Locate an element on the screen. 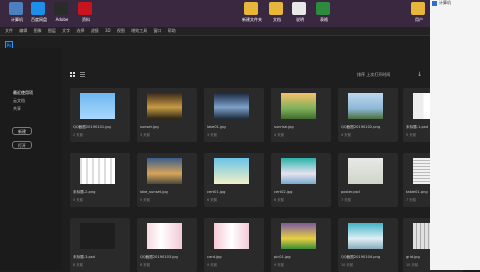 Image resolution: width=480 pixels, height=272 pixels. desktop-icon: 表格 is located at coordinates (324, 13).